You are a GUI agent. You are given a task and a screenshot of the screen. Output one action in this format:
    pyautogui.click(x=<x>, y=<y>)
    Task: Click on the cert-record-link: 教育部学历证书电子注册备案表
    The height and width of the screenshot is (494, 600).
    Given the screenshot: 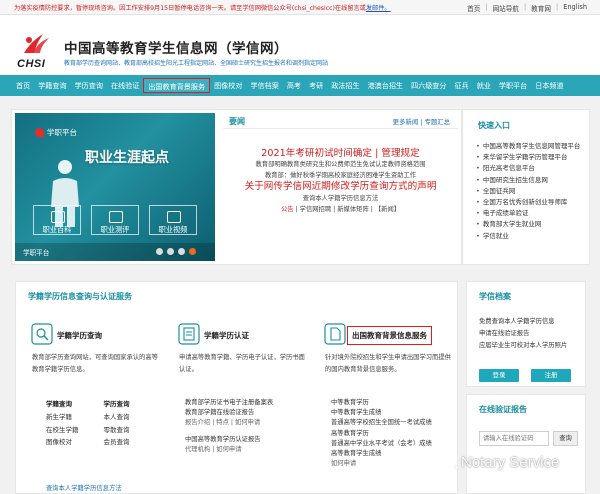 What is the action you would take?
    pyautogui.click(x=229, y=403)
    